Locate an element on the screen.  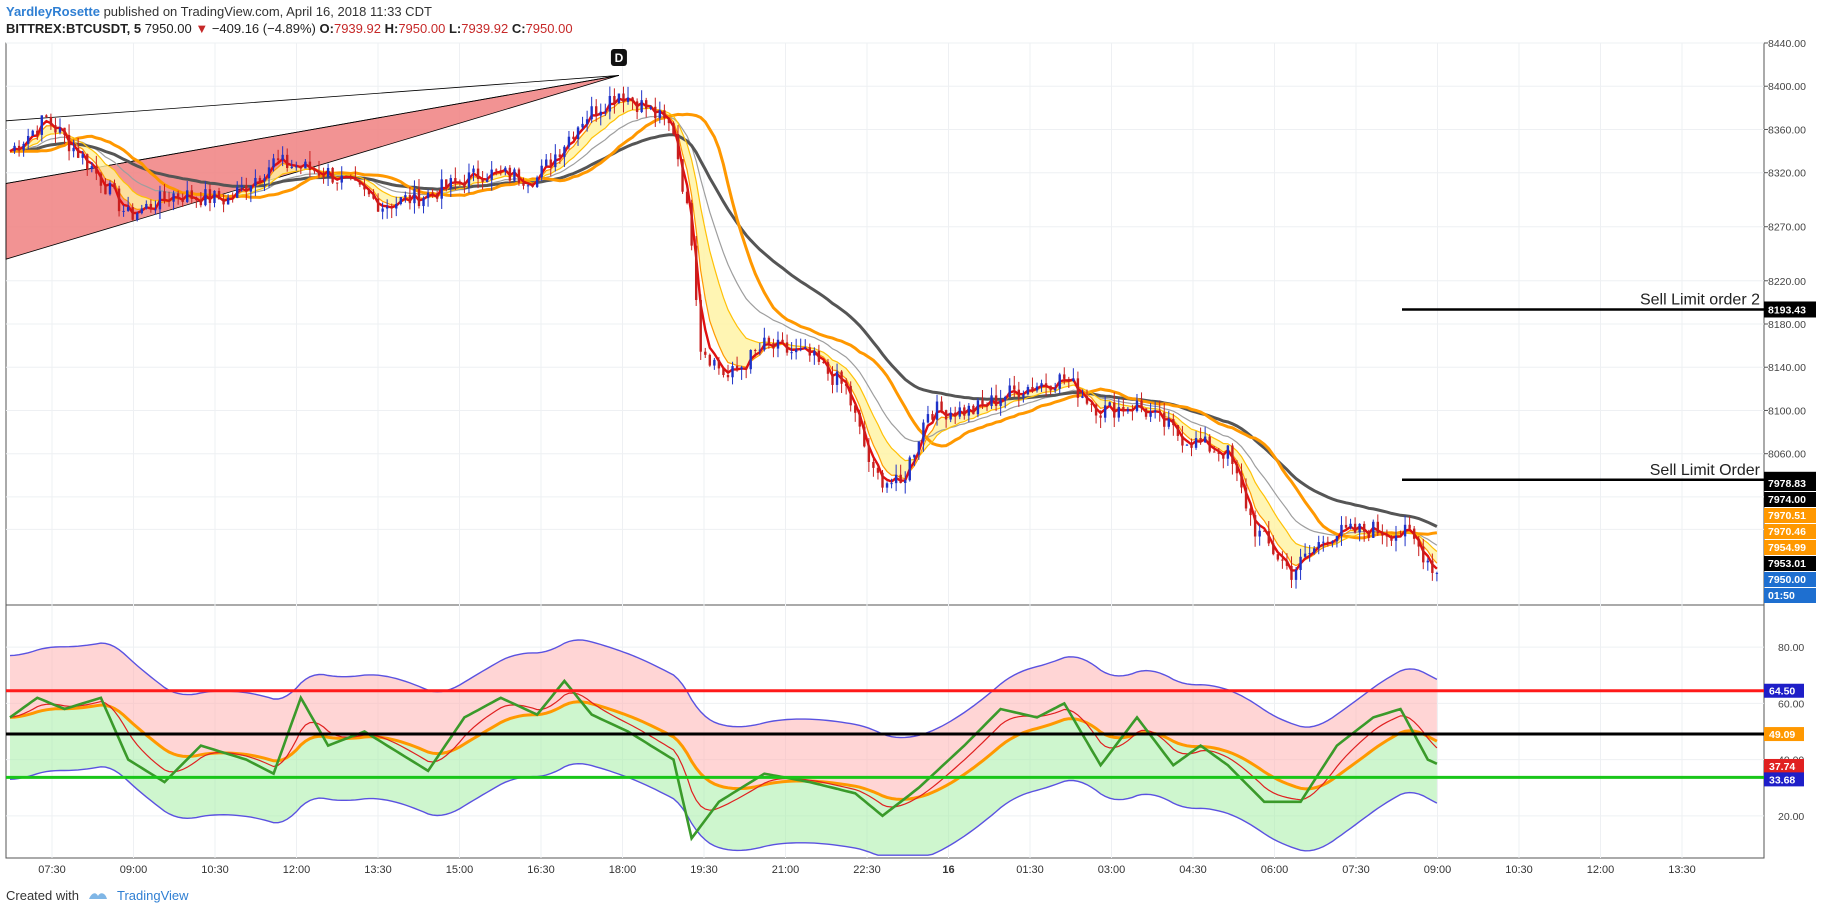
osc-y-tick-label: 60.00 is located at coordinates (1791, 704).